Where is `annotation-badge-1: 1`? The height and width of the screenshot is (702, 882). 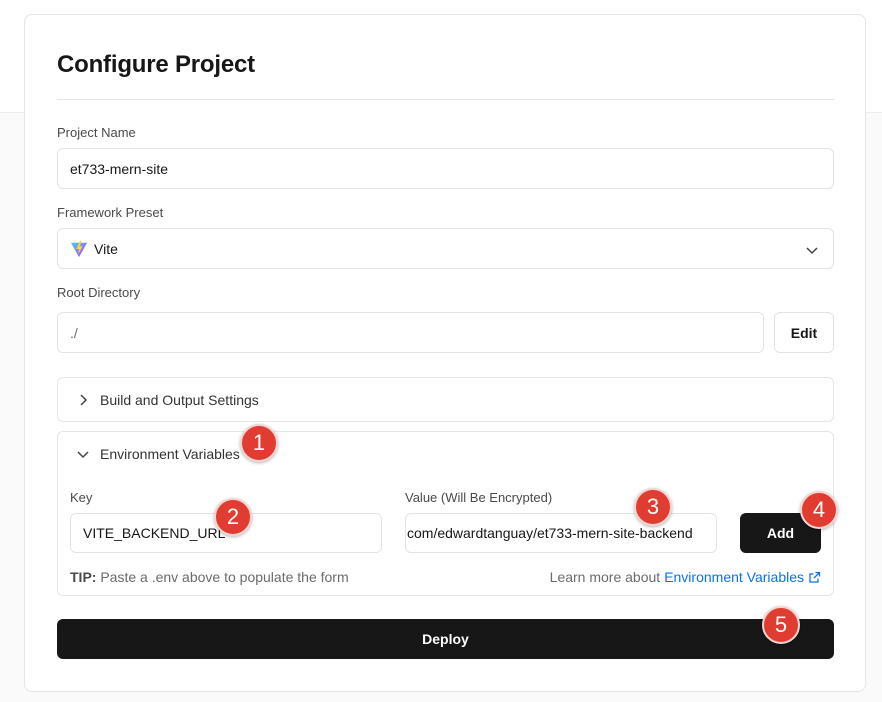 annotation-badge-1: 1 is located at coordinates (259, 443).